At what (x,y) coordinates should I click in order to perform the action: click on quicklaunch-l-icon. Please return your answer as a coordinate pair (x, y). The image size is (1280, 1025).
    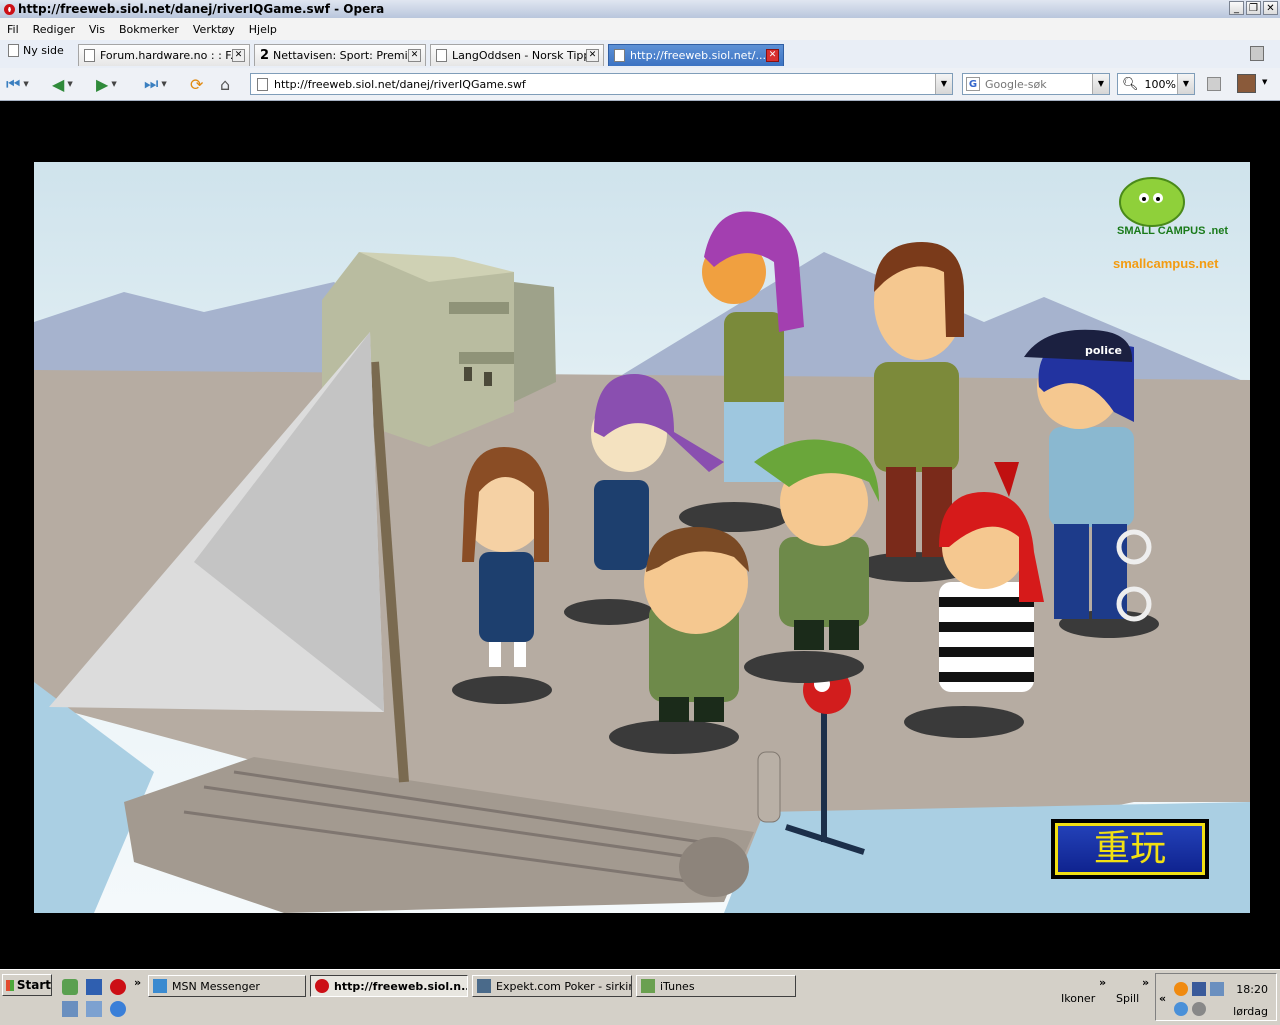
    Looking at the image, I should click on (94, 987).